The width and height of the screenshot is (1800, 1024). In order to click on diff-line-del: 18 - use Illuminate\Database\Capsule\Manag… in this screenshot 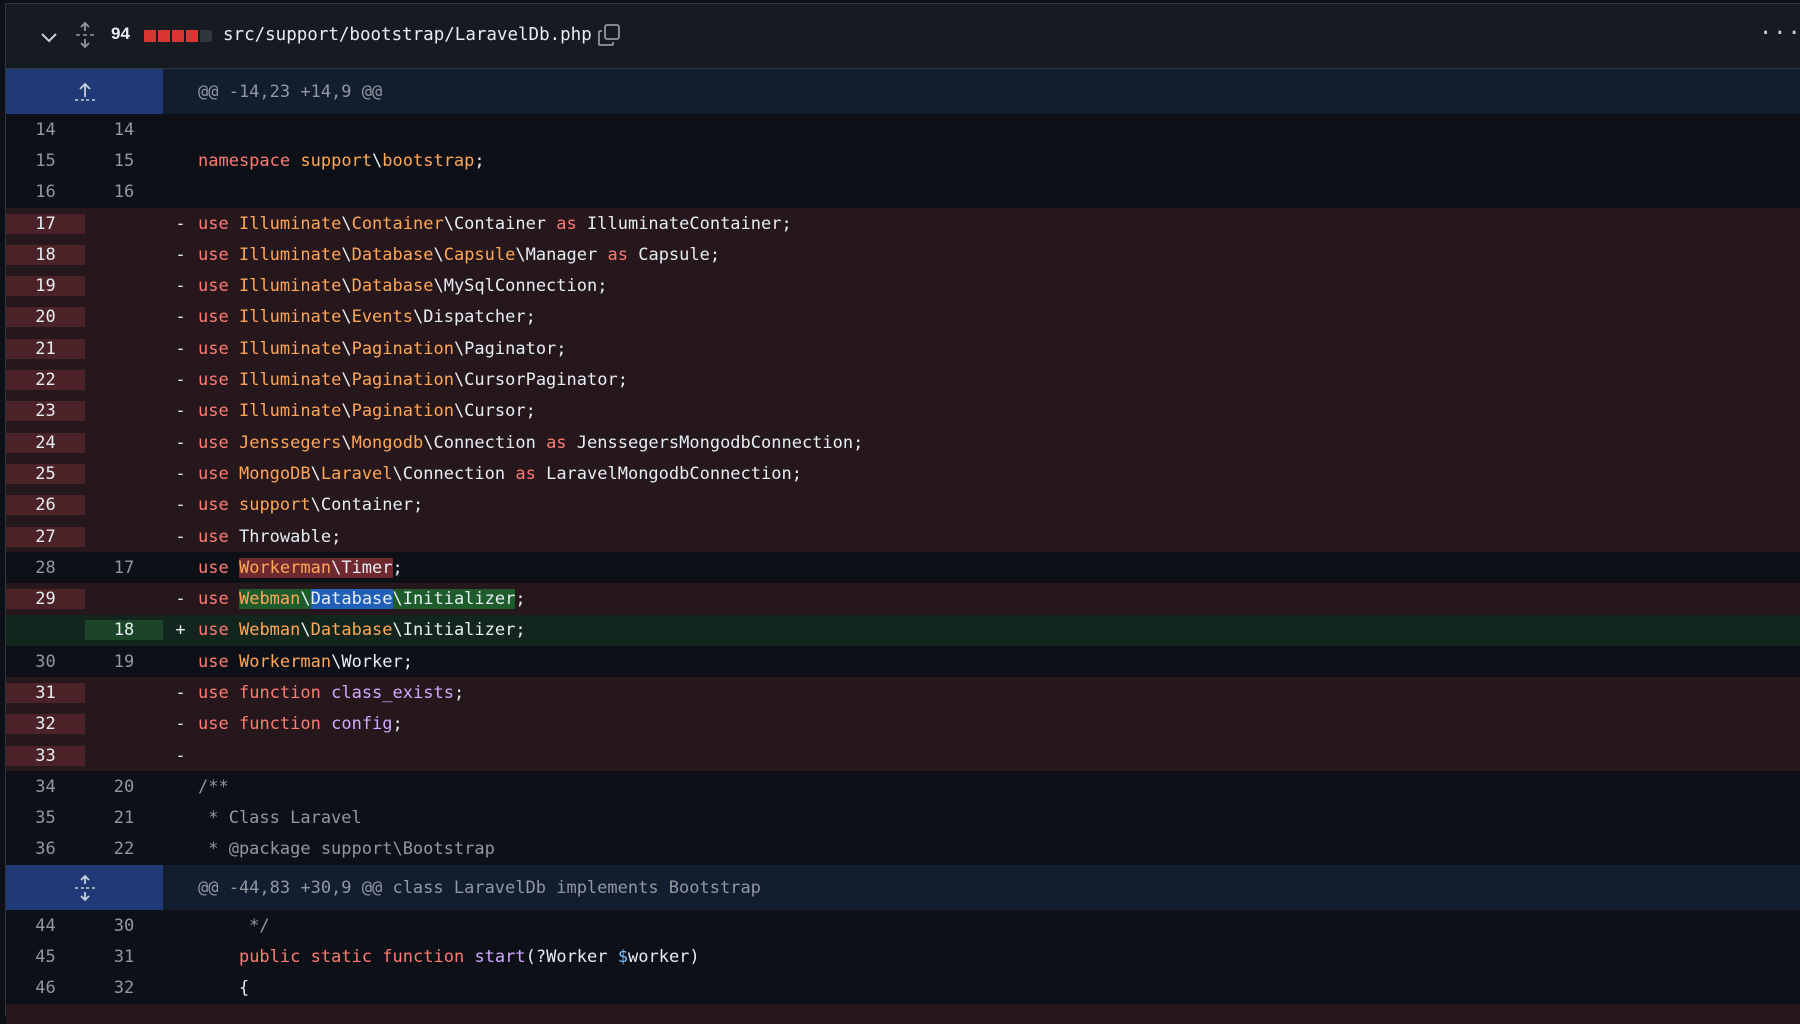, I will do `click(903, 255)`.